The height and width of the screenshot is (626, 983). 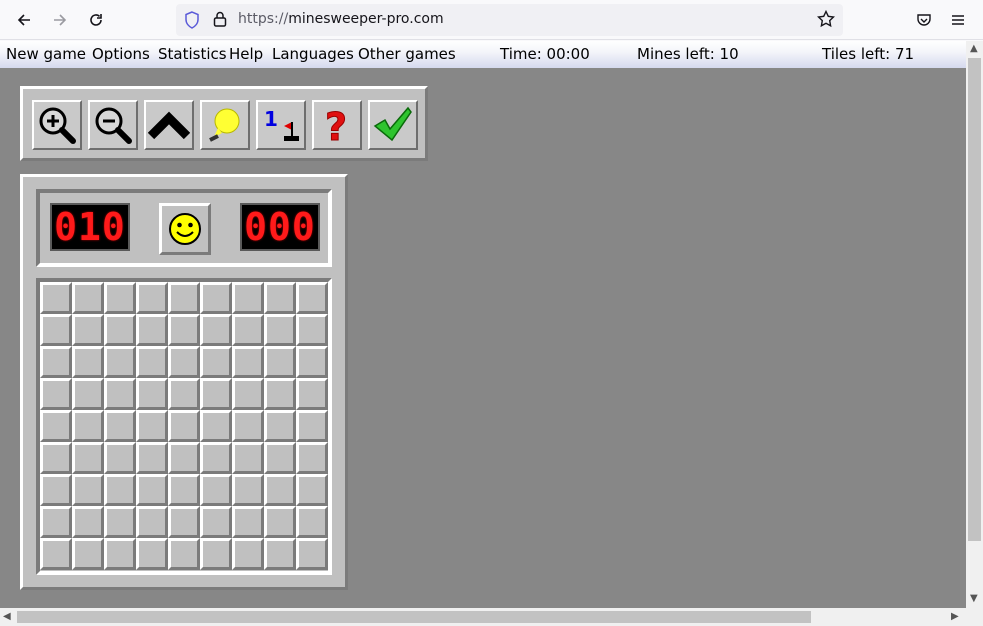 I want to click on collapse-button, so click(x=169, y=125).